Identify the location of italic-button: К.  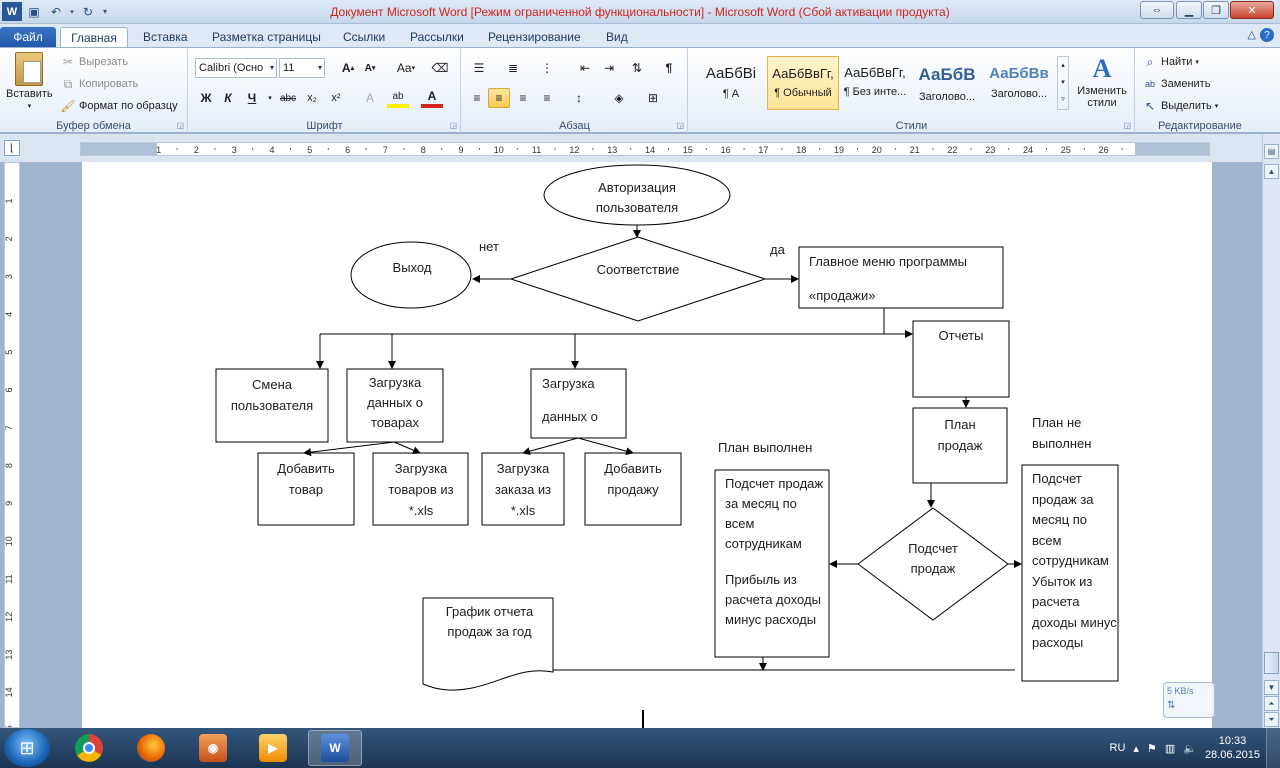
(228, 98).